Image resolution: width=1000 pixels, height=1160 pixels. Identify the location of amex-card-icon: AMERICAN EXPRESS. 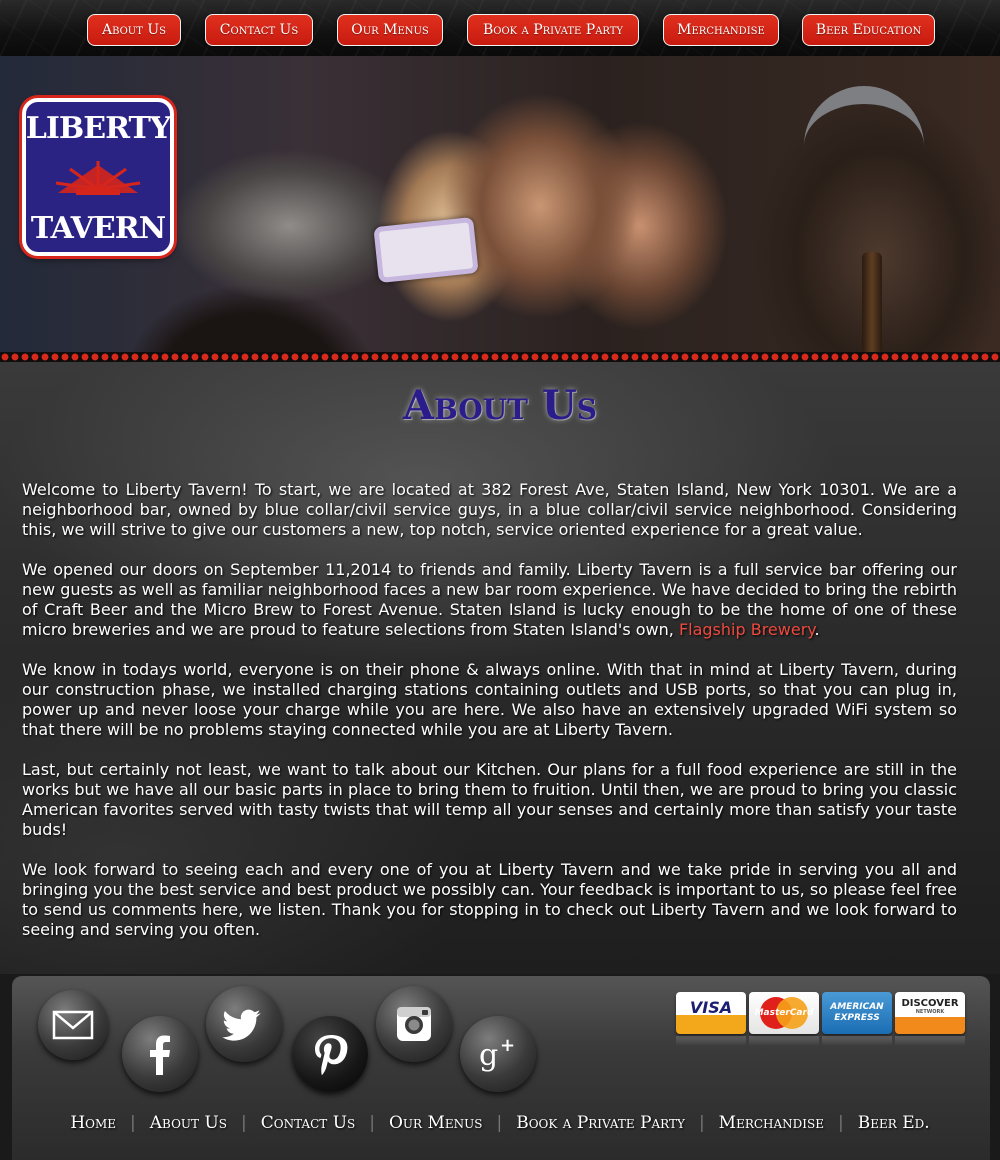
(857, 1019).